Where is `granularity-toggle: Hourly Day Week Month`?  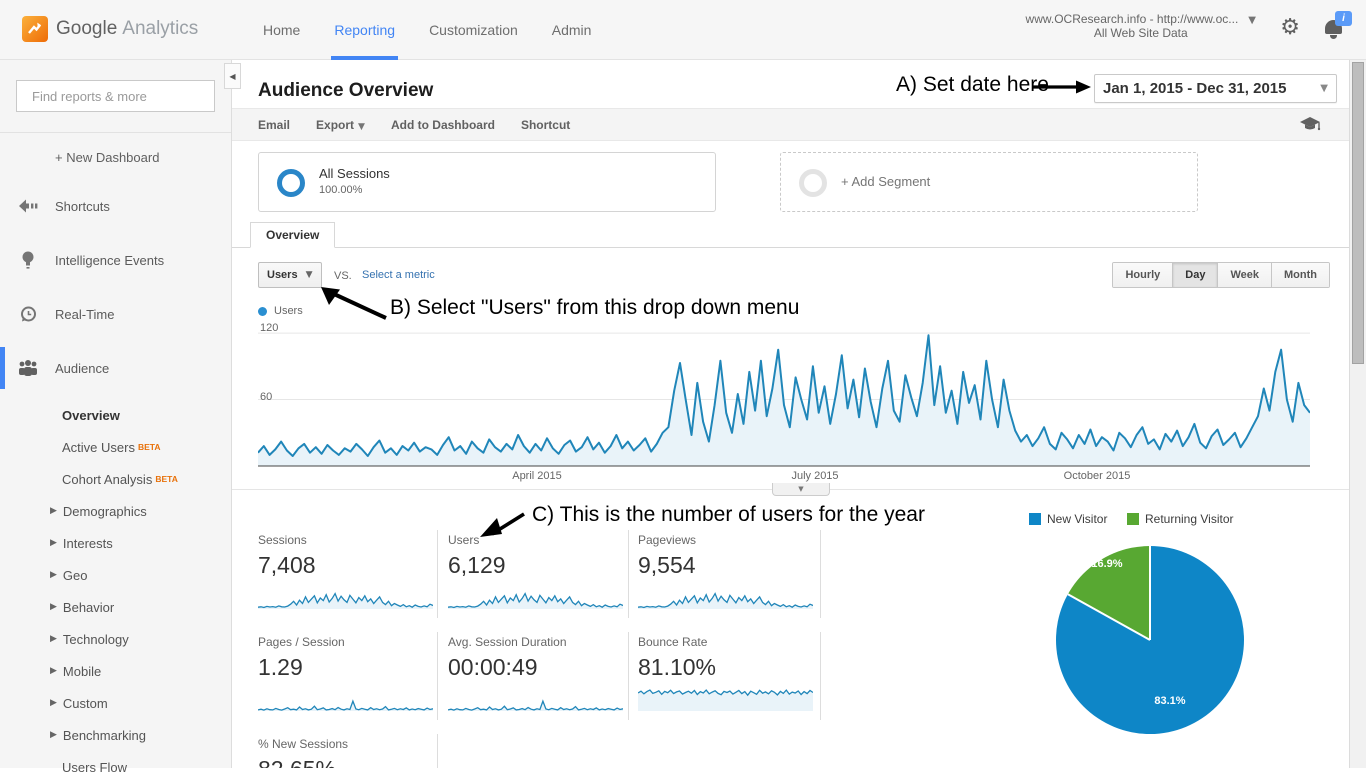
granularity-toggle: Hourly Day Week Month is located at coordinates (1221, 275).